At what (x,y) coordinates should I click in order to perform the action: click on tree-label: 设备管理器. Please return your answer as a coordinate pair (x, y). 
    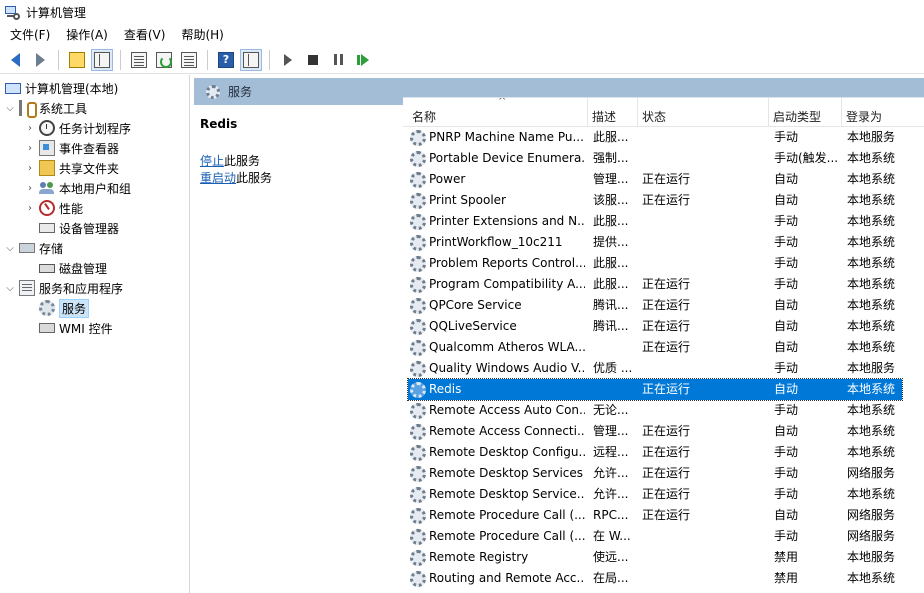
    Looking at the image, I should click on (89, 228).